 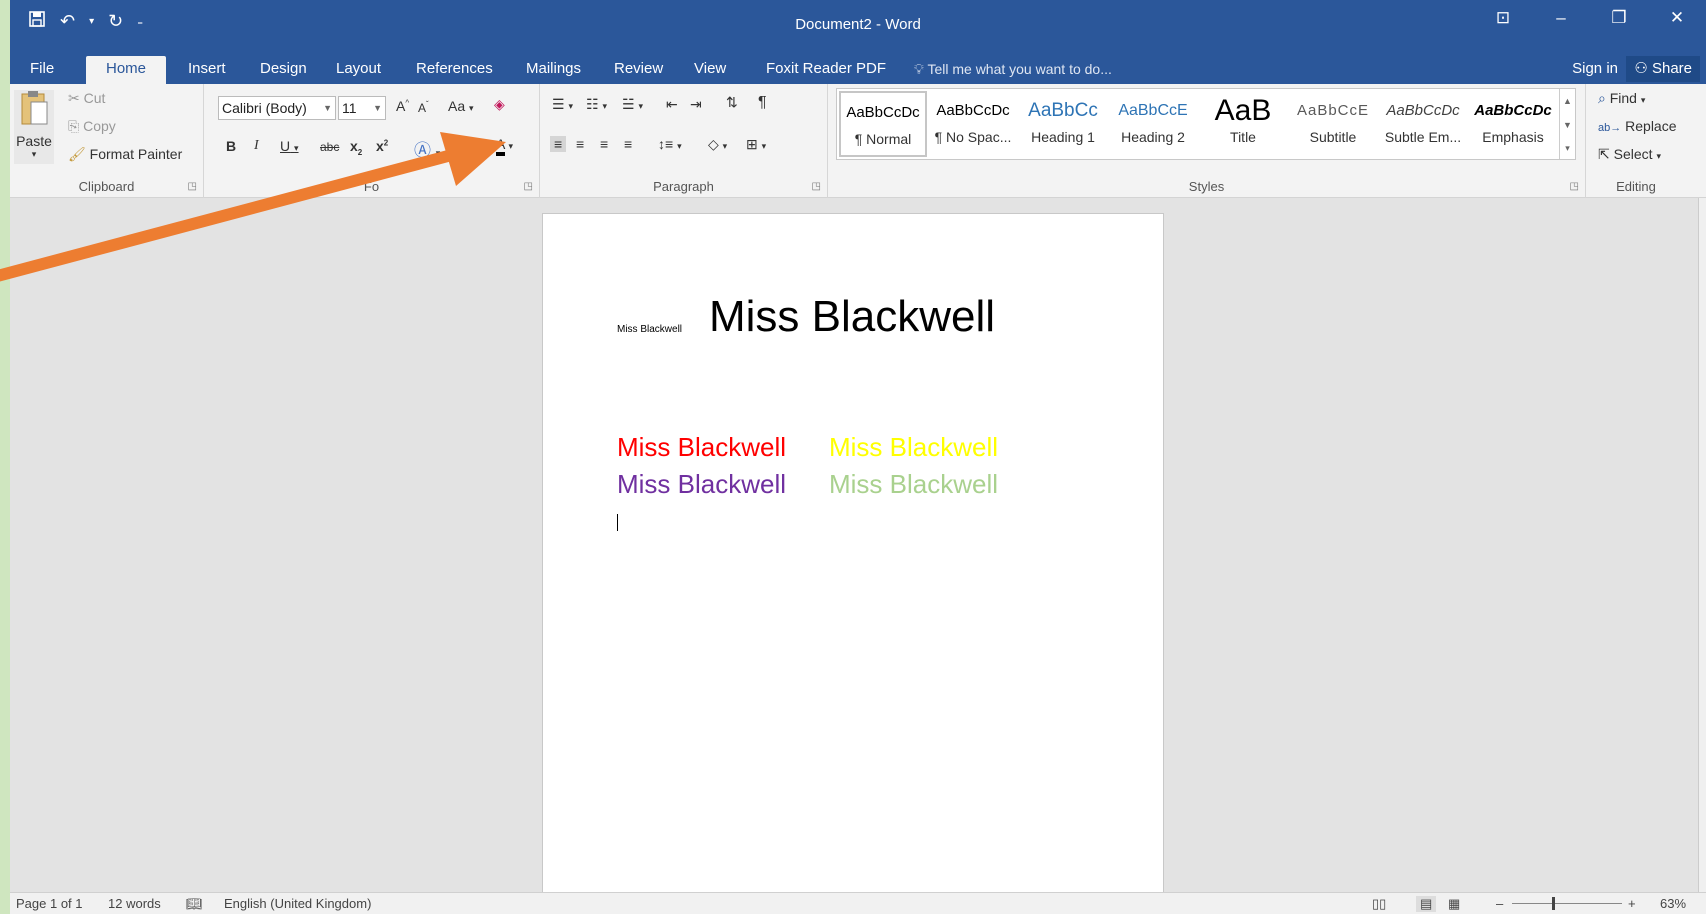 What do you see at coordinates (1454, 904) in the screenshot?
I see `web-layout-icon: ▦` at bounding box center [1454, 904].